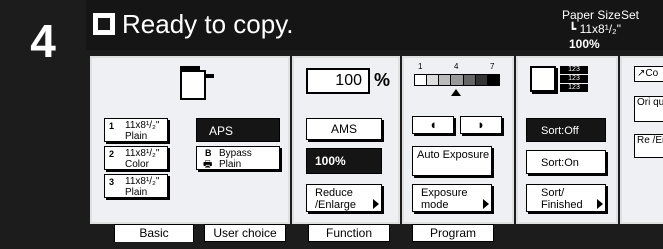  I want to click on sort-finished-label: Sort/ Finished, so click(562, 199).